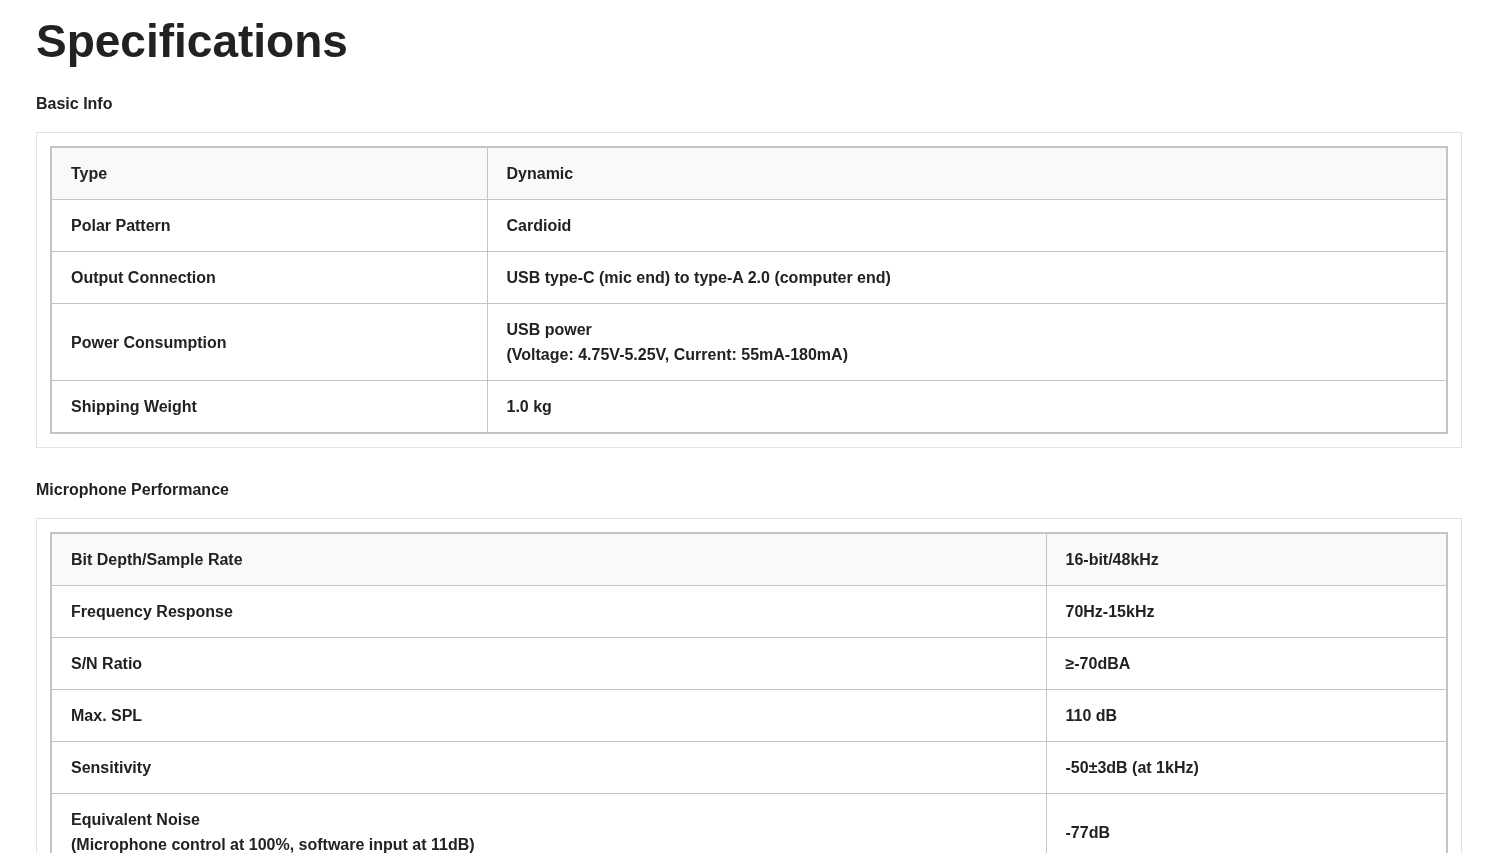  Describe the element at coordinates (269, 277) in the screenshot. I see `spec-label: Output Connection` at that location.